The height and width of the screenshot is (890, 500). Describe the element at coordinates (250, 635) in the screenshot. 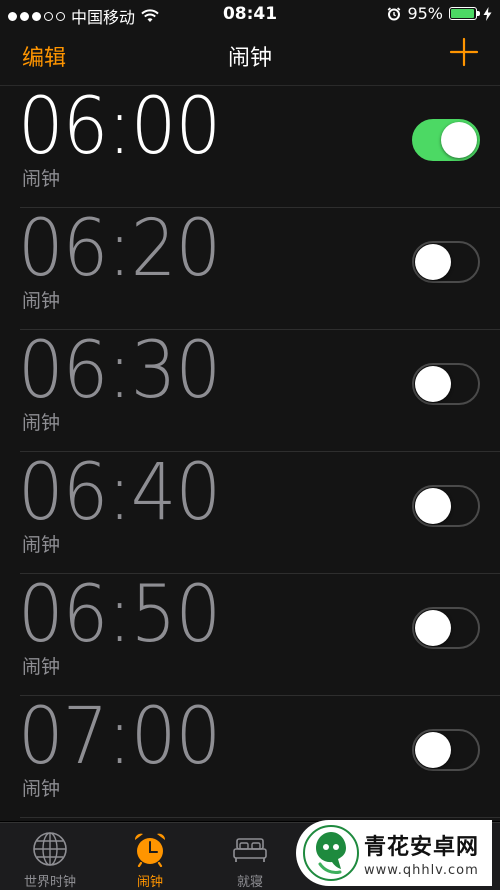

I see `alarm-row: 06:50 闹钟` at that location.